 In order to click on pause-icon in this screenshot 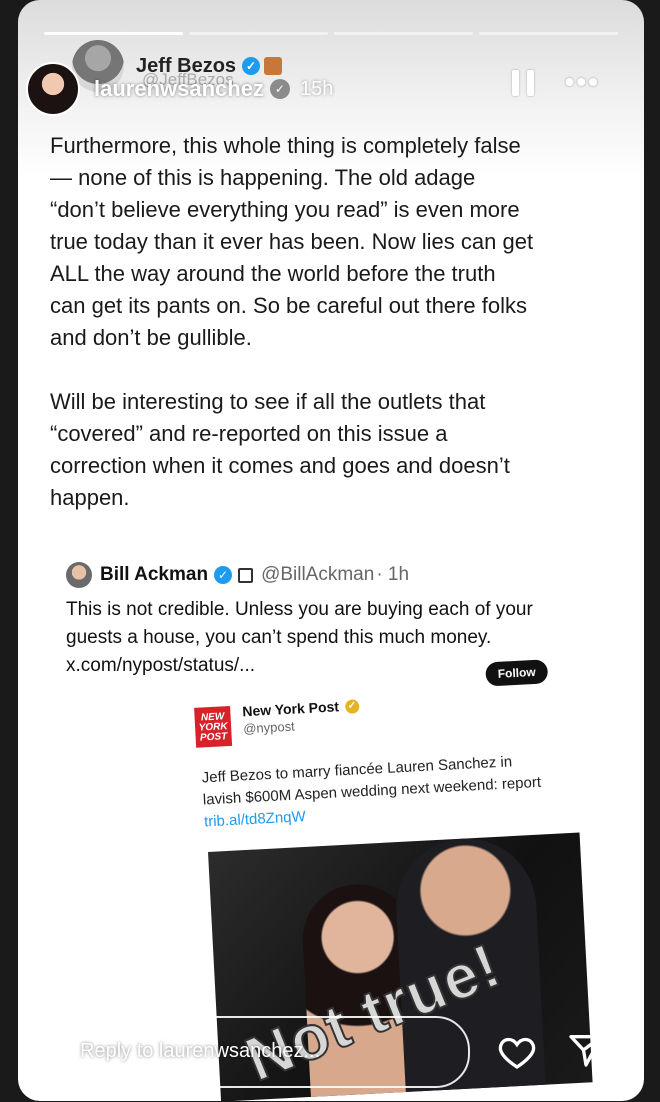, I will do `click(523, 83)`.